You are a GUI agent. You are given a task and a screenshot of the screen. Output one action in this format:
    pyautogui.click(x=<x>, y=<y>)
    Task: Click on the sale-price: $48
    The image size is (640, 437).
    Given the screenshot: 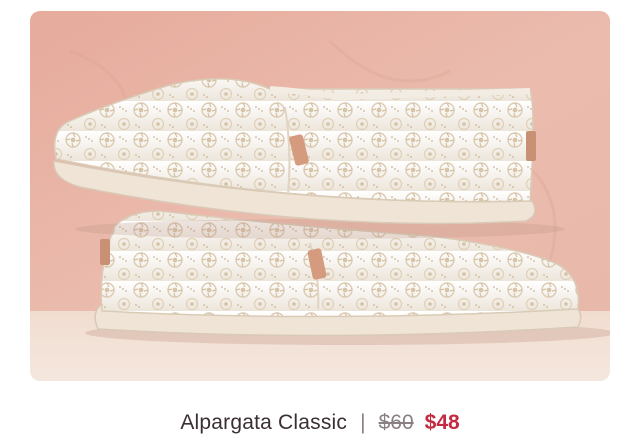 What is the action you would take?
    pyautogui.click(x=442, y=422)
    